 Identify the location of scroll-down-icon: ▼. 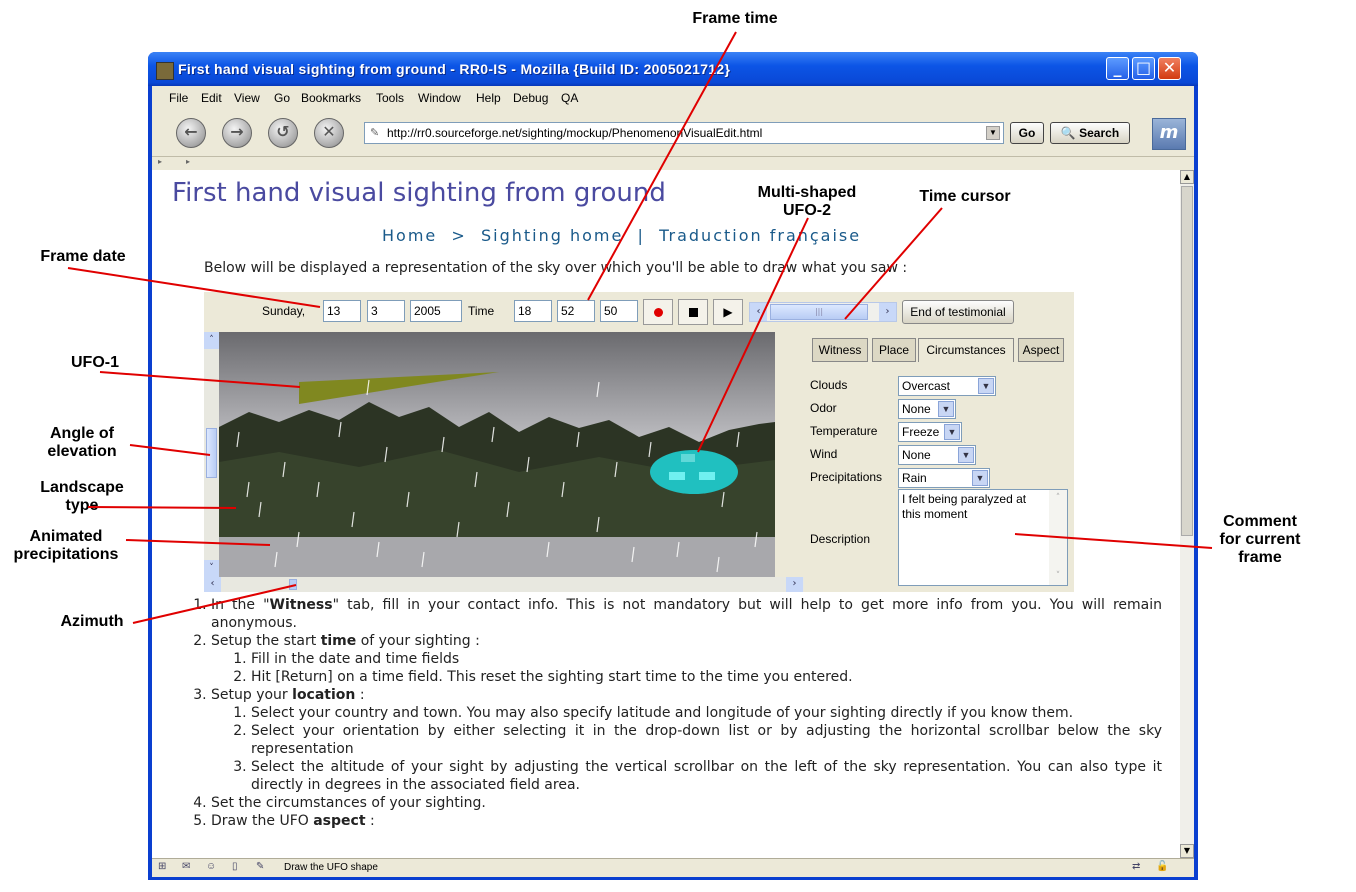
(1187, 851).